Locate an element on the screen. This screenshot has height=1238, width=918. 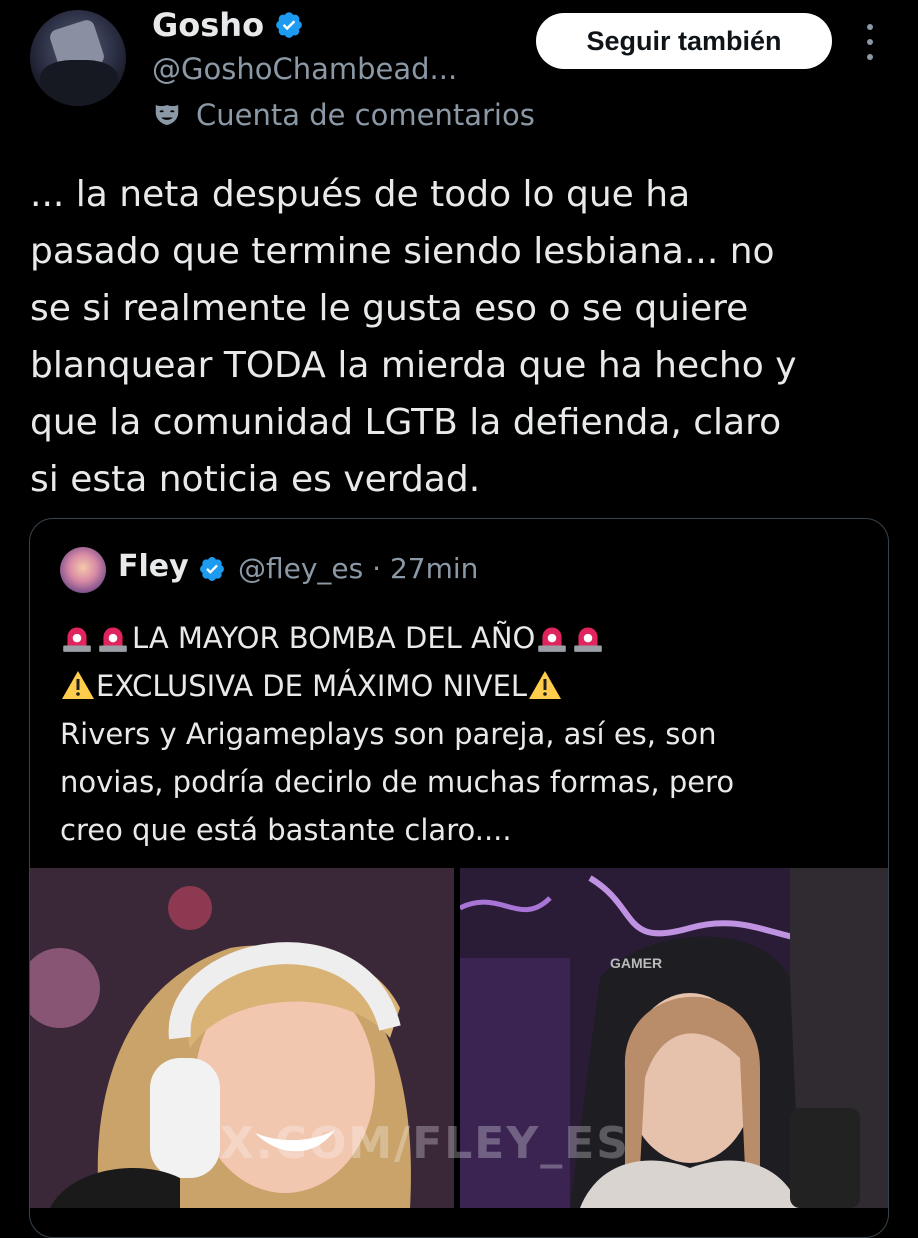
follow-button: Seguir también is located at coordinates (684, 41).